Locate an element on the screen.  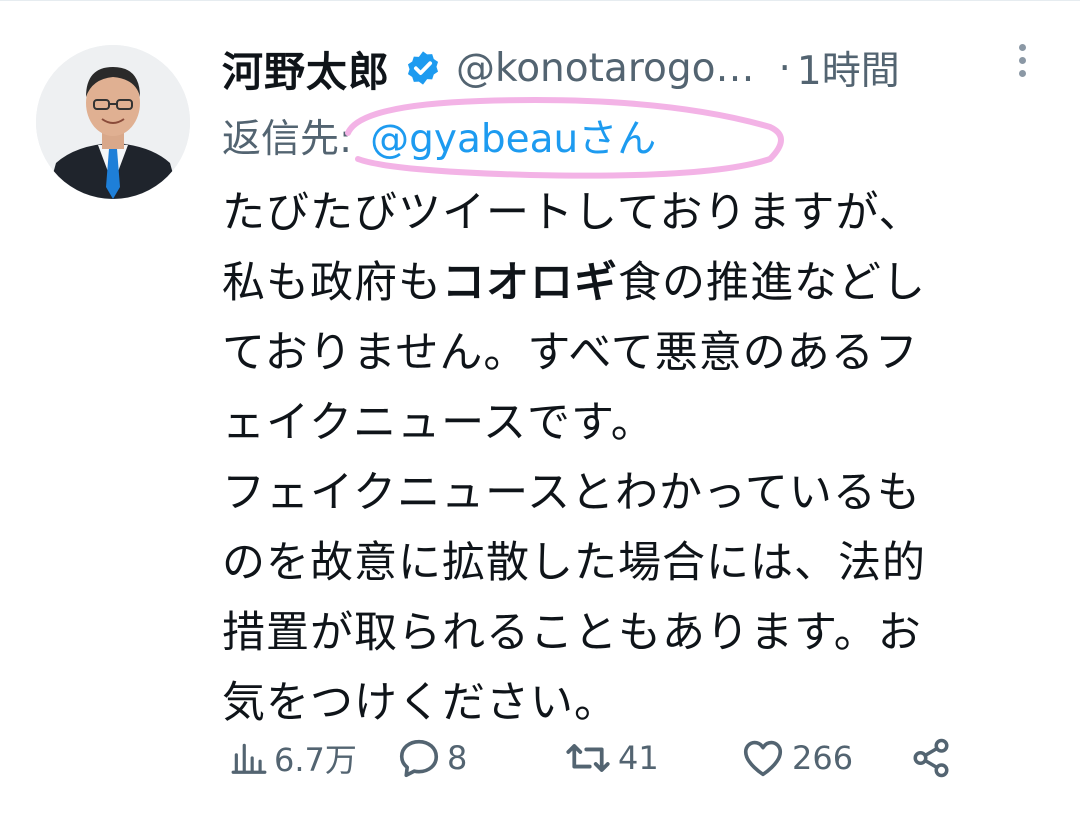
more-icon is located at coordinates (1022, 64).